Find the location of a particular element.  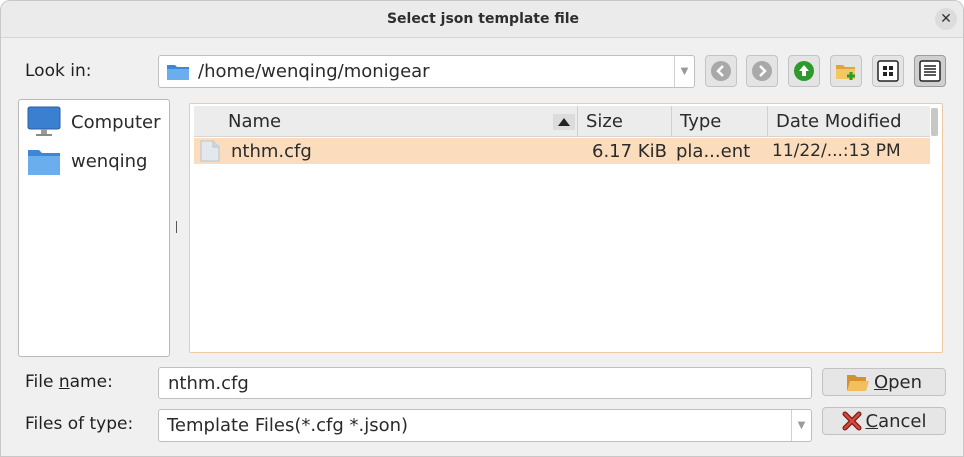

forward-button is located at coordinates (762, 71).